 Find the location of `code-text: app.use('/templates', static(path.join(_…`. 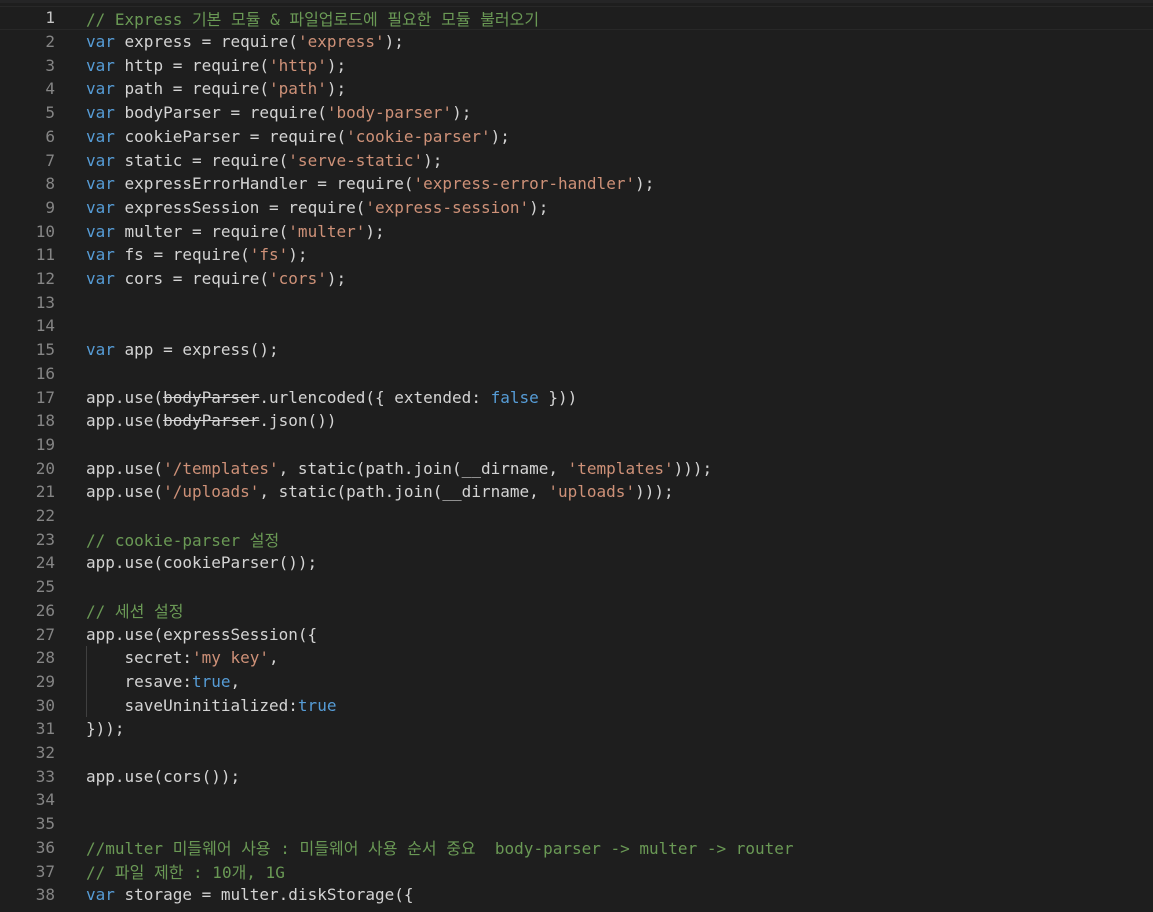

code-text: app.use('/templates', static(path.join(_… is located at coordinates (399, 468).